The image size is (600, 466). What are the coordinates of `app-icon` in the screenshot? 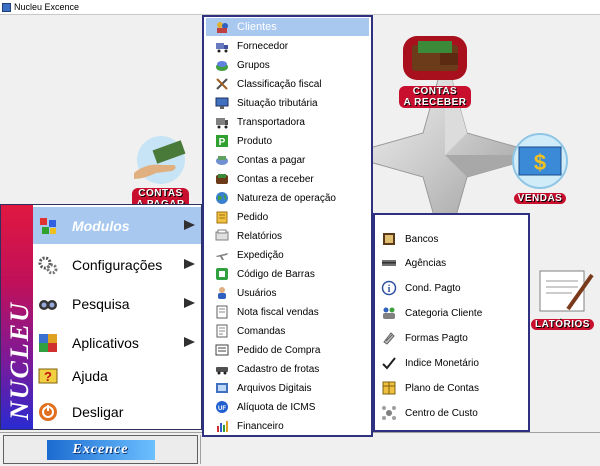 It's located at (6, 7).